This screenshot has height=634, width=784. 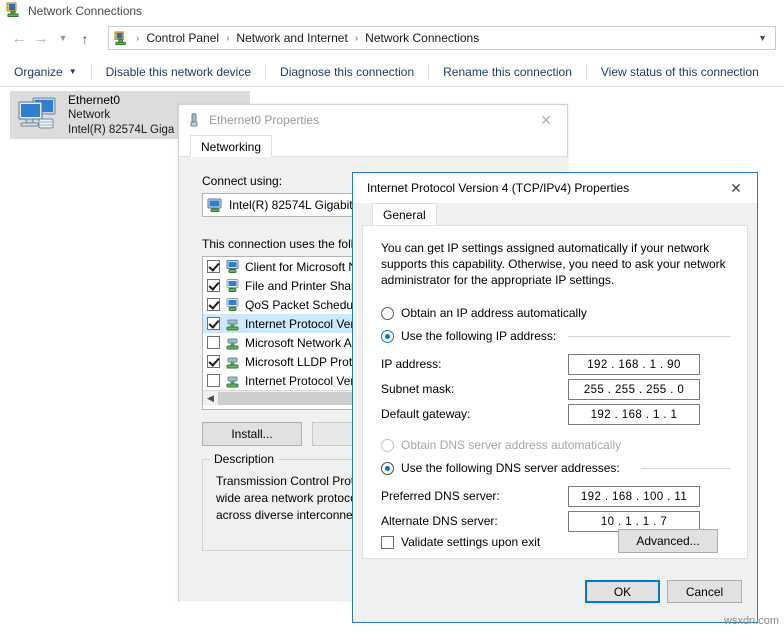 I want to click on tcpipv4-button-bar: OK Cancel, so click(x=555, y=590).